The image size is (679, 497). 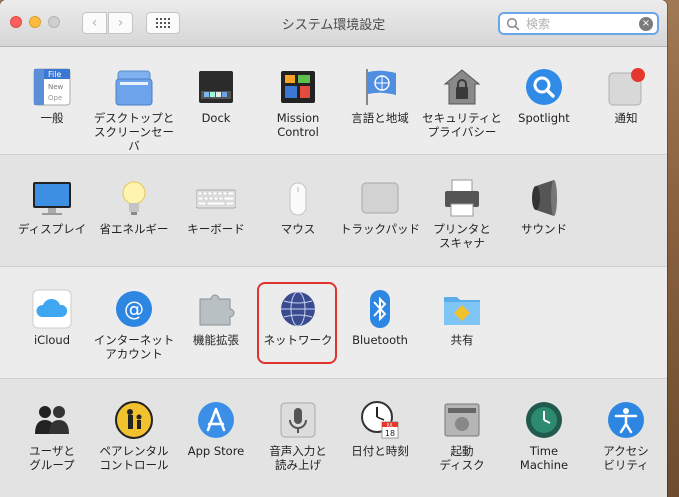 I want to click on general-icon: File New Ope, so click(x=52, y=87).